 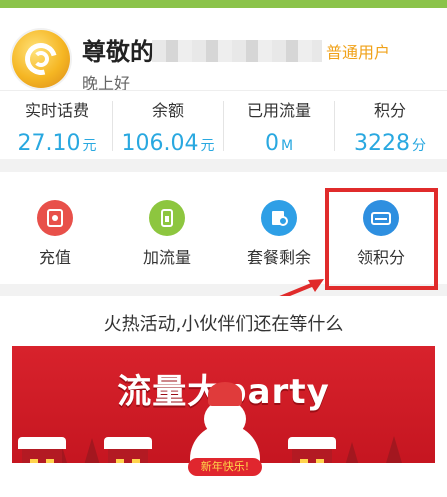 I want to click on greeting-title: 尊敬的, so click(x=118, y=52).